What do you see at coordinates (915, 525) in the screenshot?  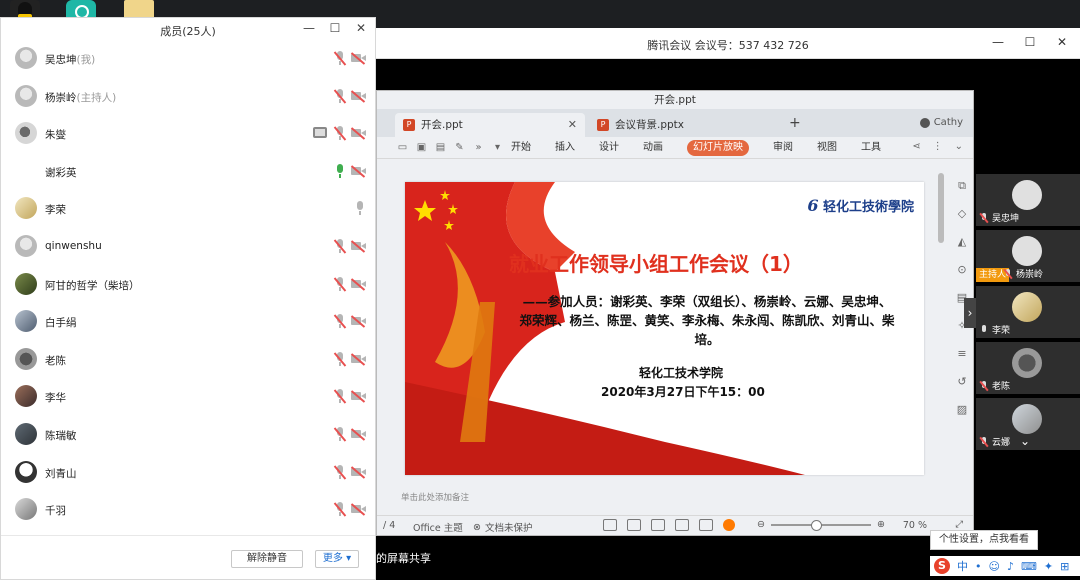 I see `zoom-level: 70 %` at bounding box center [915, 525].